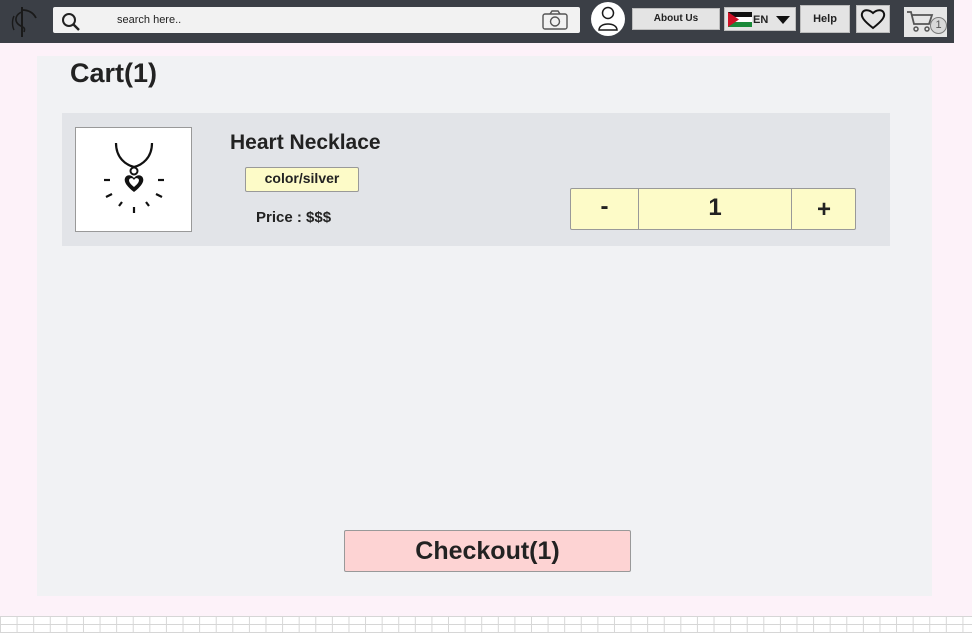 The width and height of the screenshot is (972, 633). Describe the element at coordinates (294, 217) in the screenshot. I see `product-price: Price : $$$` at that location.